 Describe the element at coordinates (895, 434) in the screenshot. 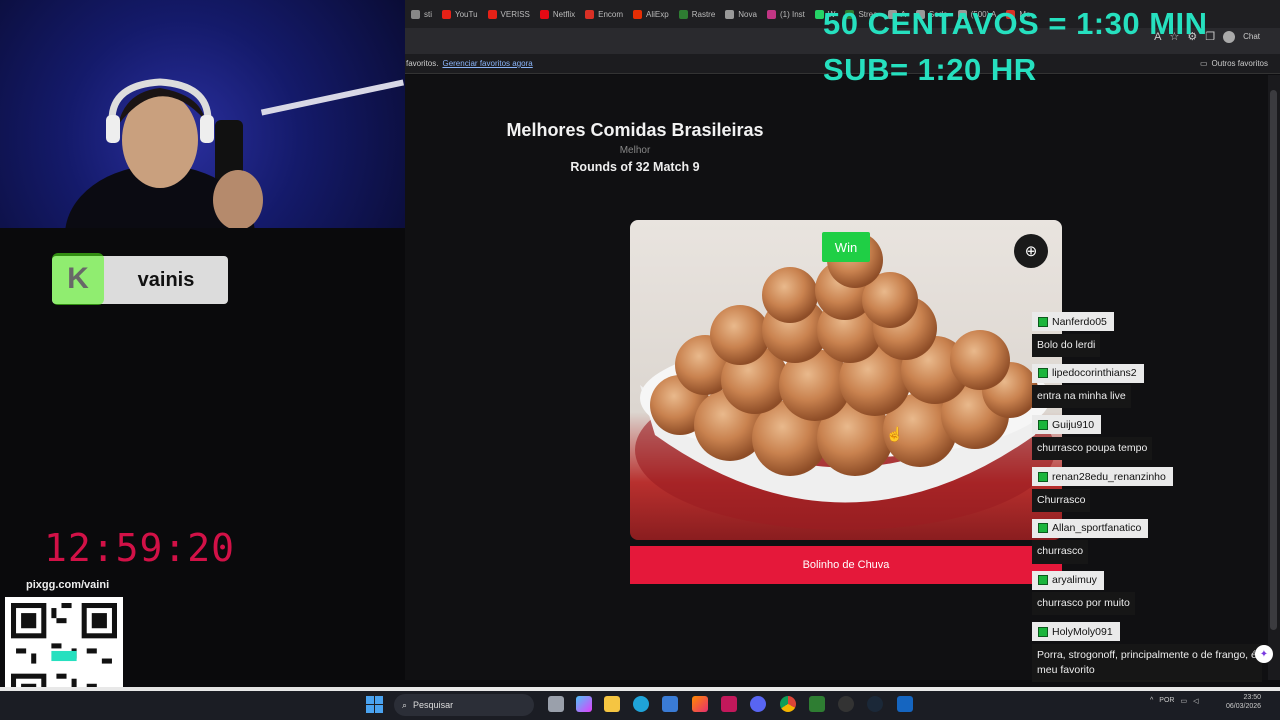

I see `mouse-cursor-icon: ☝` at that location.